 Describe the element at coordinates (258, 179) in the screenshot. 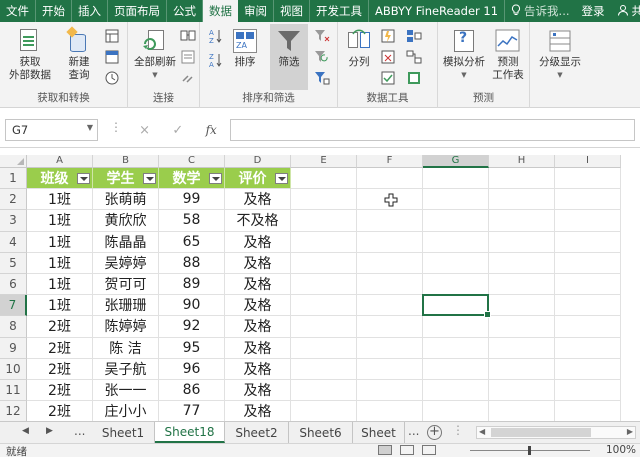

I see `table-header-cell: 评价` at that location.